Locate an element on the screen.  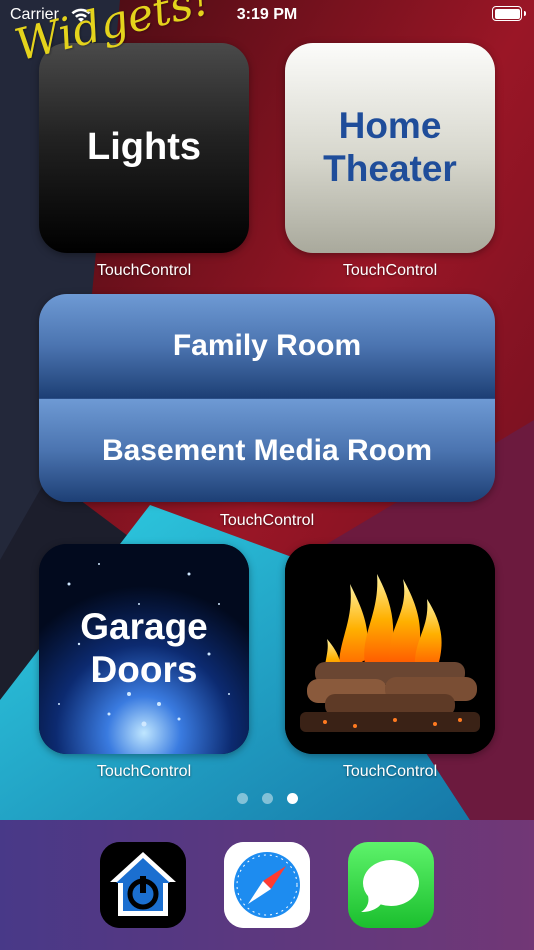
garage-title-line1: Garage is located at coordinates (144, 627).